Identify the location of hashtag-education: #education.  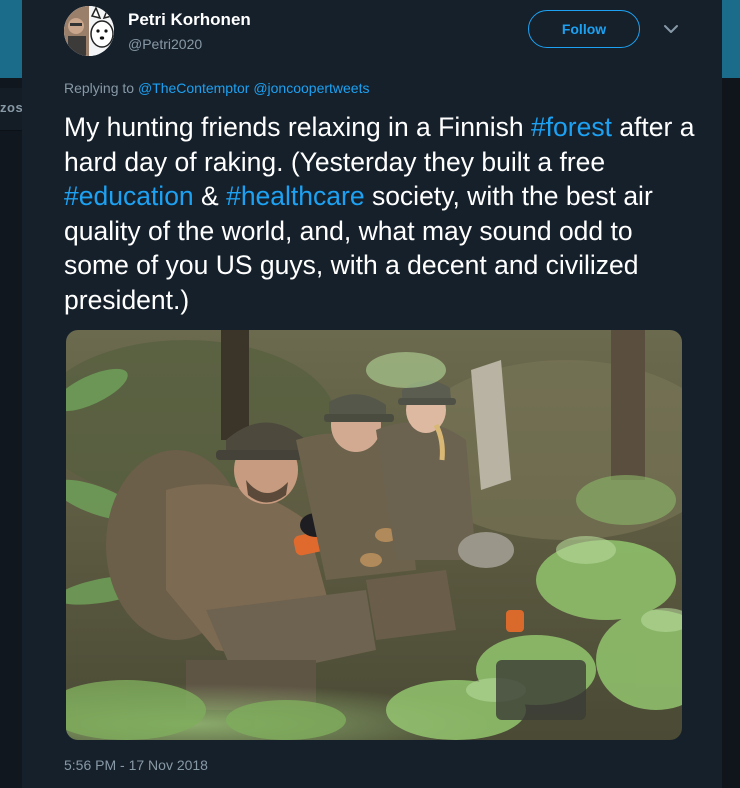
(129, 196).